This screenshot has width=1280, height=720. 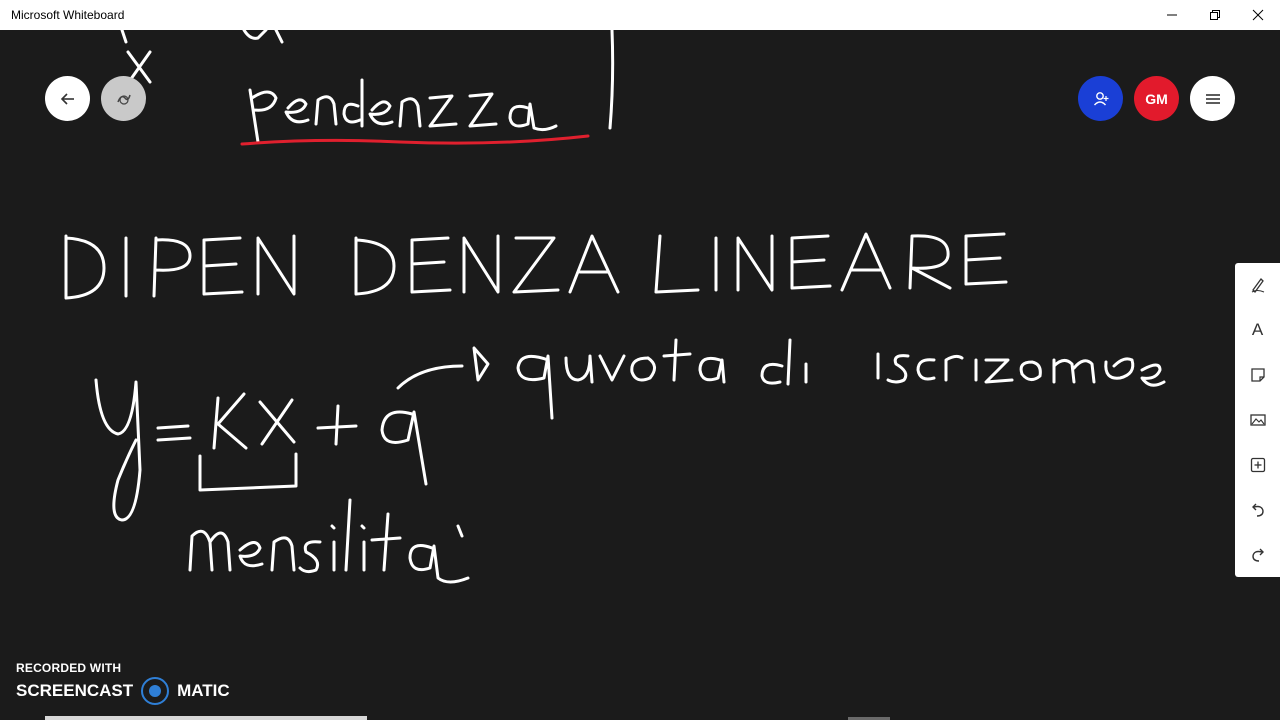 I want to click on watermark-brand: SCREENCAST MATIC, so click(x=123, y=691).